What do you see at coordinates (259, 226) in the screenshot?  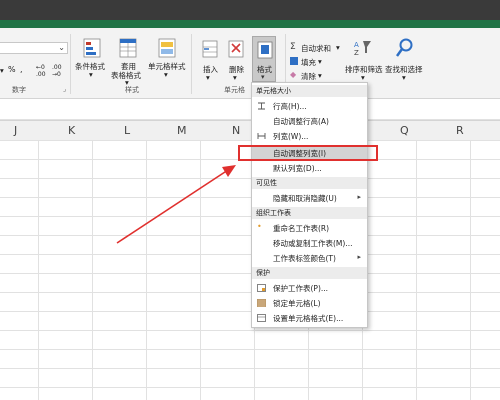 I see `rename-icon: •` at bounding box center [259, 226].